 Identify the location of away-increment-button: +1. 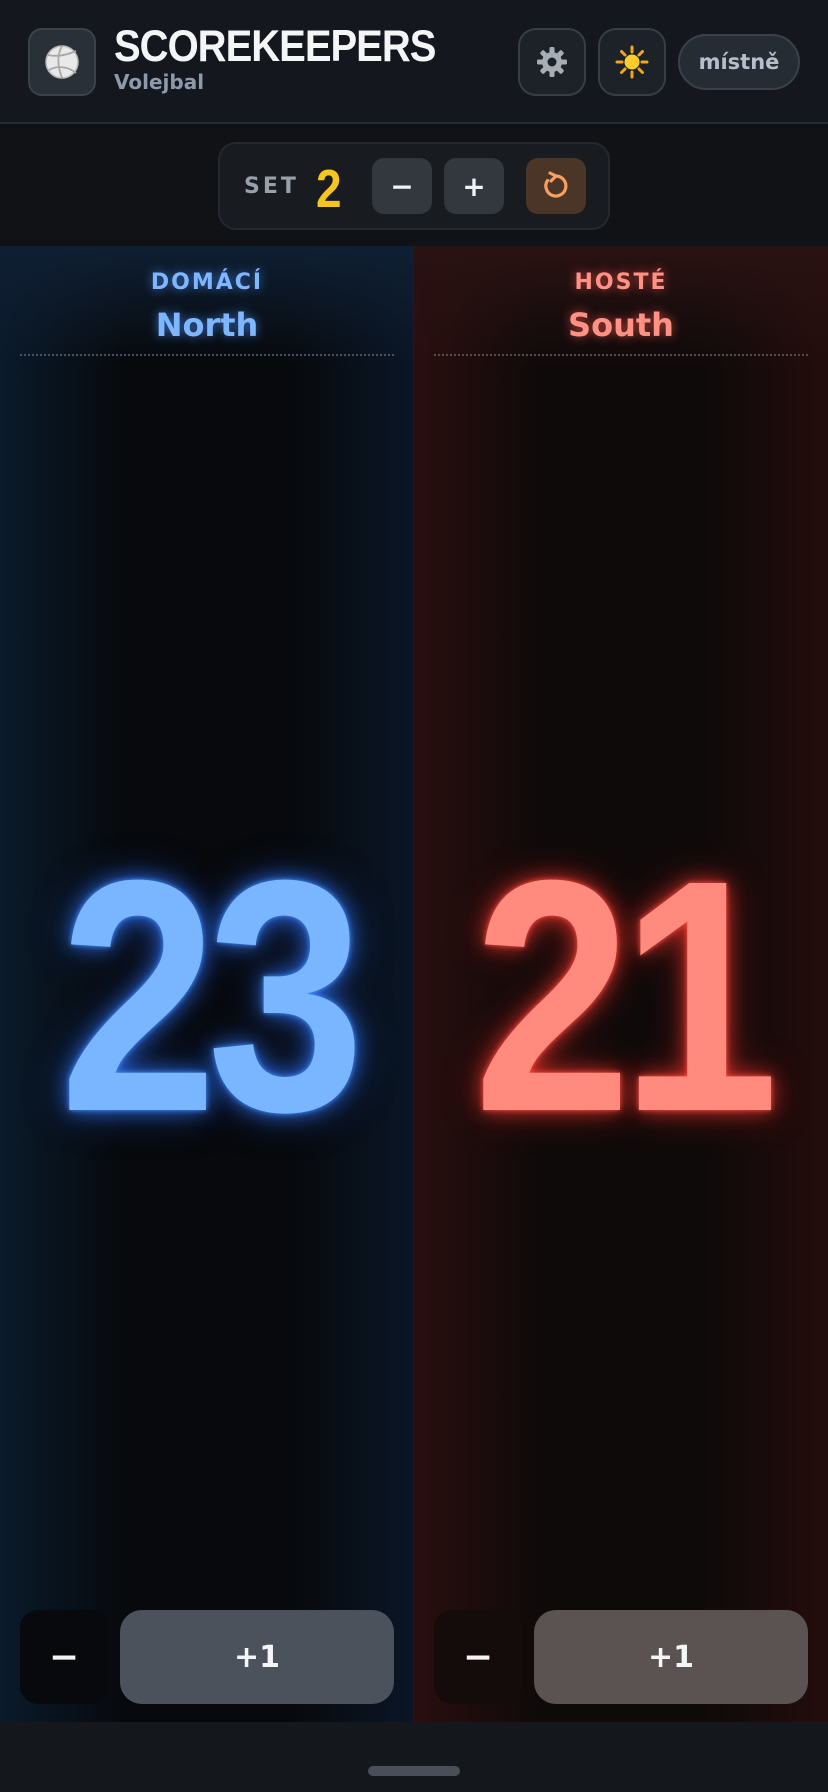
(671, 1657).